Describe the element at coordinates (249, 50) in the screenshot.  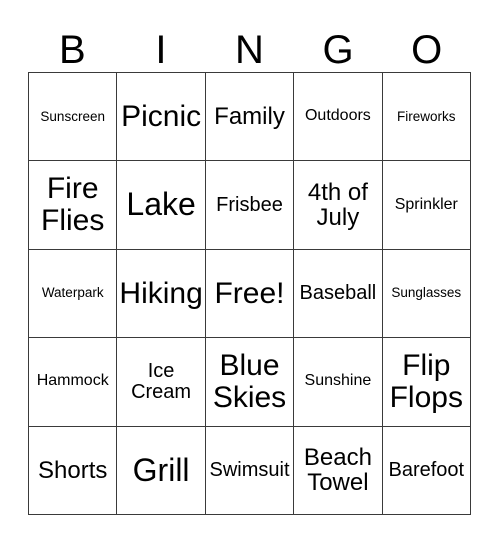
I see `bingo-header-letter-n: N` at that location.